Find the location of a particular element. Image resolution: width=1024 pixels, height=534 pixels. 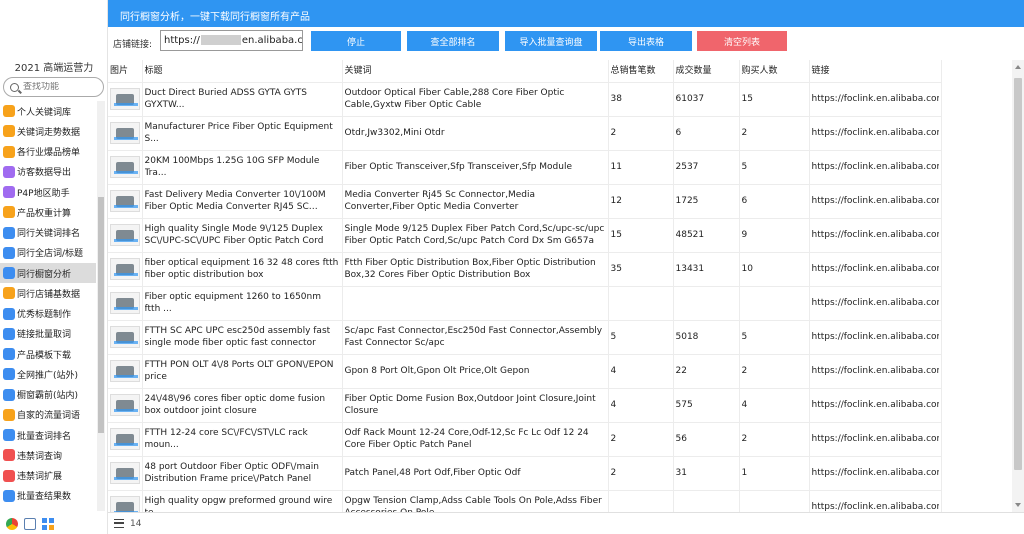

sidebar-item-12: 产品模板下载 is located at coordinates (48, 354).